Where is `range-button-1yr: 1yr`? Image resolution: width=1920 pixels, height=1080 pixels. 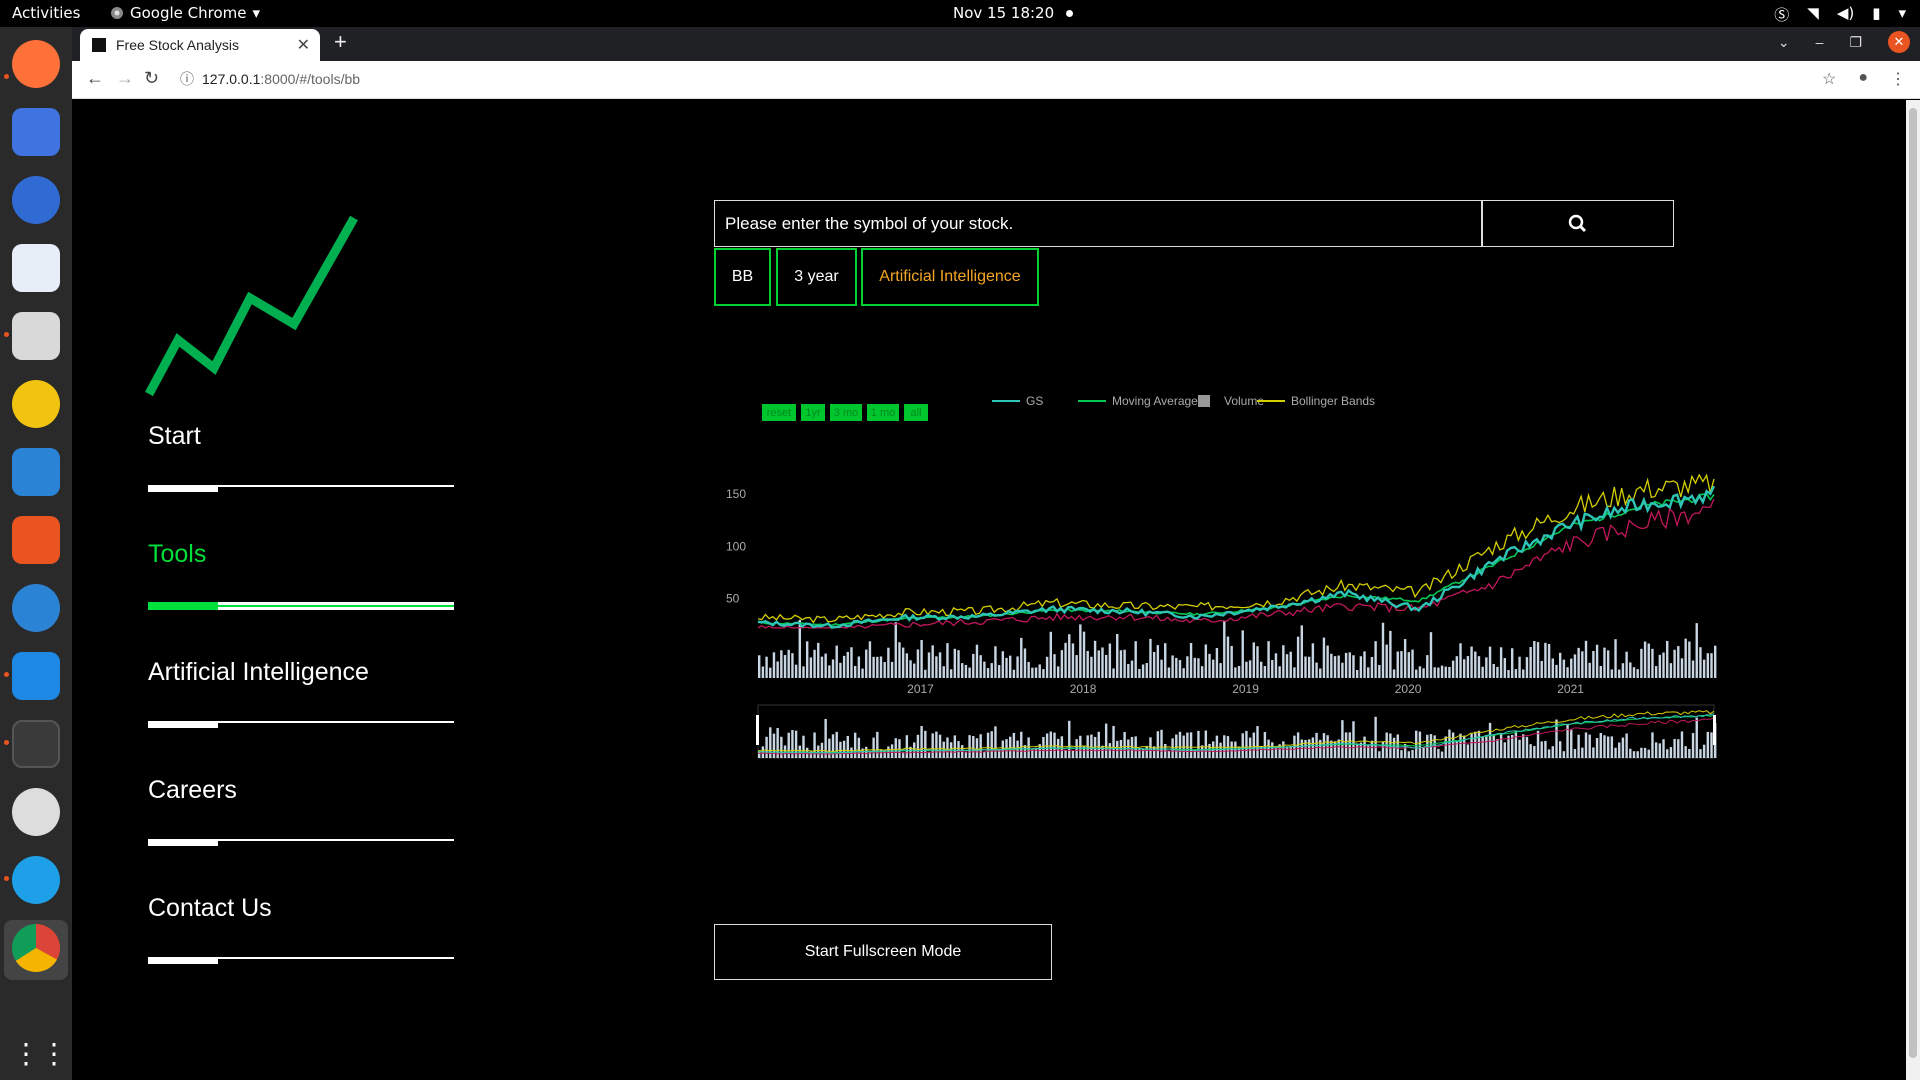 range-button-1yr: 1yr is located at coordinates (813, 412).